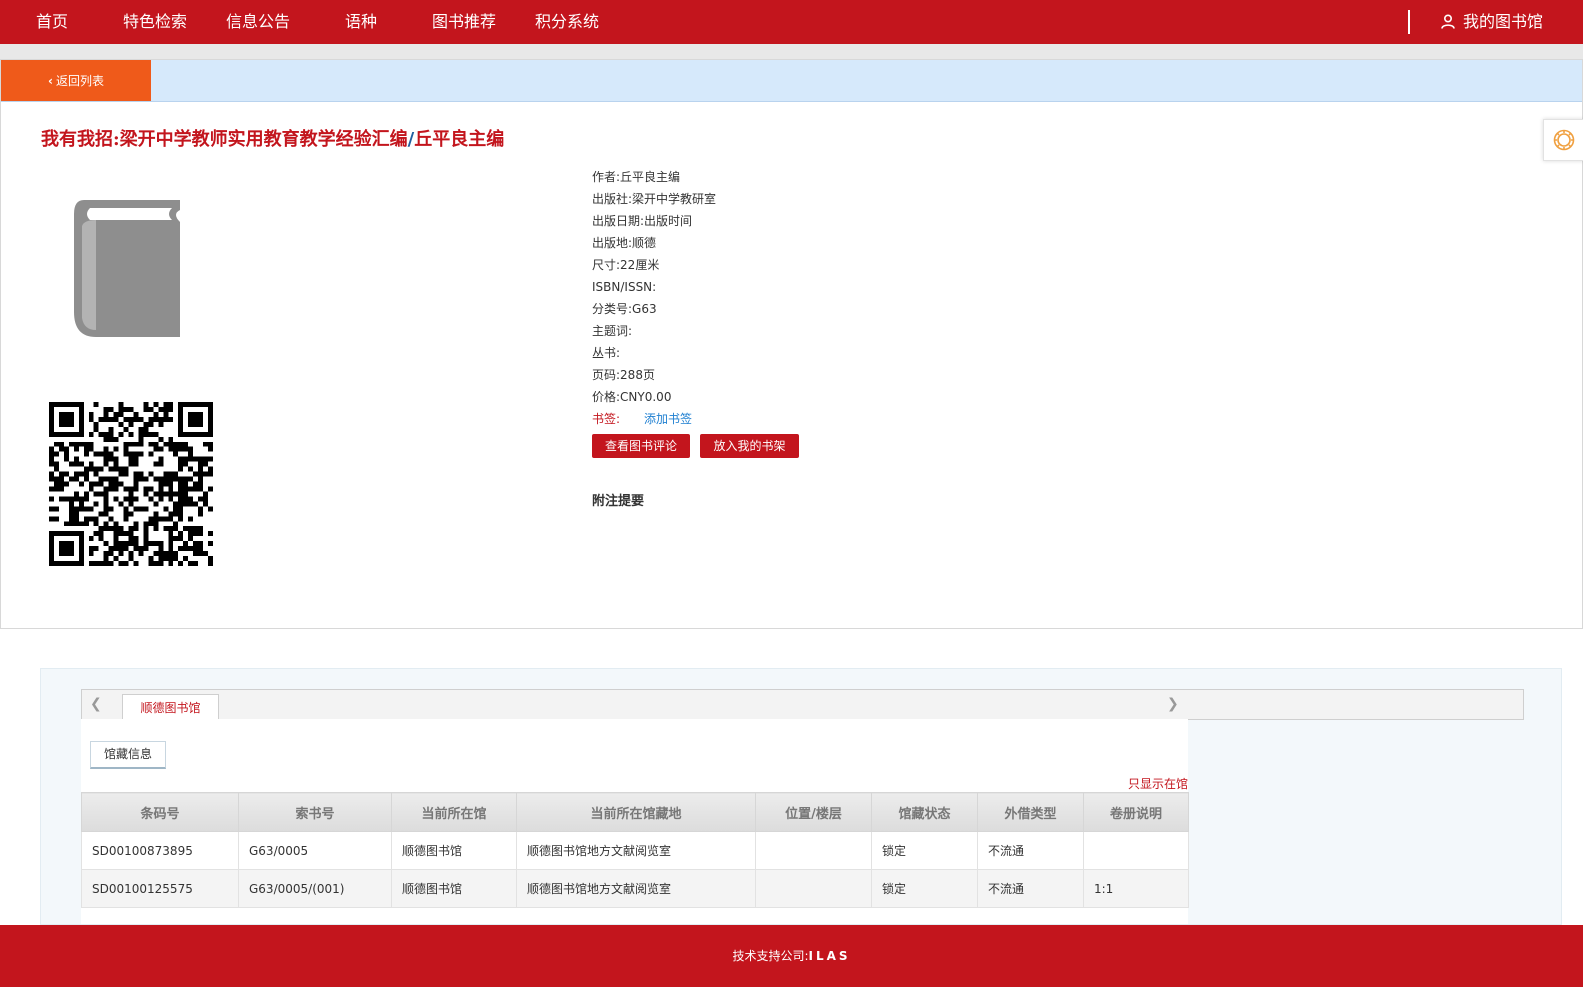  I want to click on footer-label: 技术支持公司:, so click(770, 956).